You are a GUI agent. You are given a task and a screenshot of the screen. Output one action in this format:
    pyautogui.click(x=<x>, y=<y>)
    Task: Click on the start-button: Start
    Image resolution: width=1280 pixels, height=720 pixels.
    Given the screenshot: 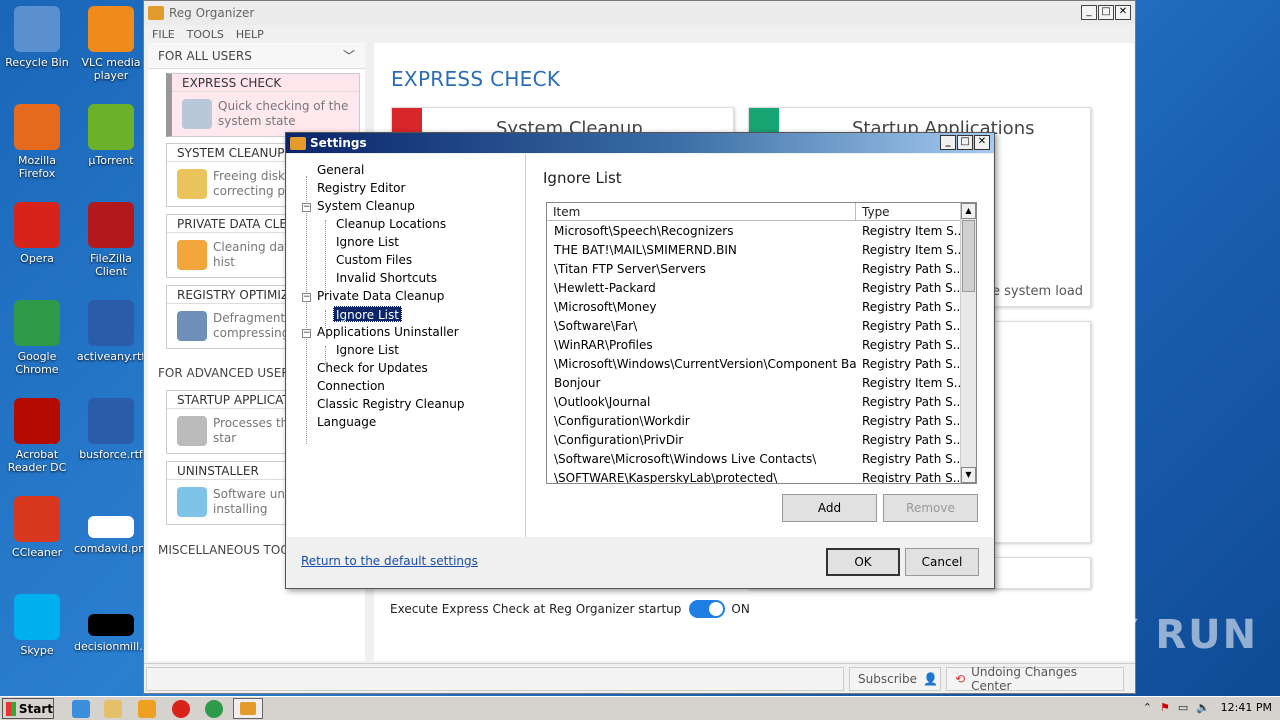 What is the action you would take?
    pyautogui.click(x=28, y=708)
    